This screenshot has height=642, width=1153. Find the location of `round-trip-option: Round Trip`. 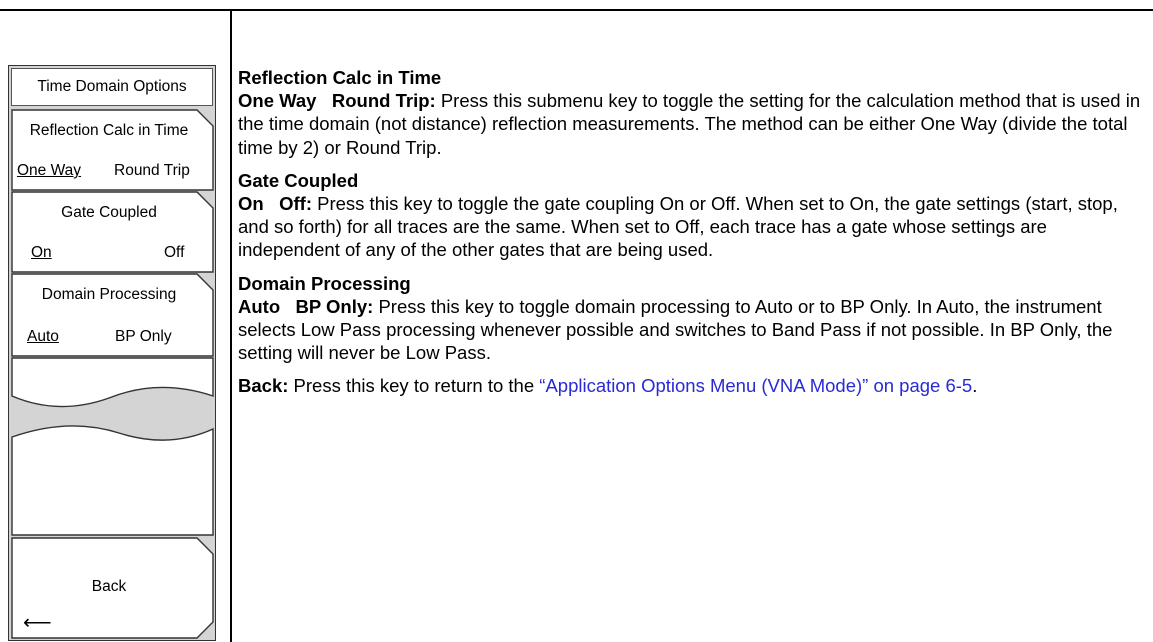

round-trip-option: Round Trip is located at coordinates (152, 170).